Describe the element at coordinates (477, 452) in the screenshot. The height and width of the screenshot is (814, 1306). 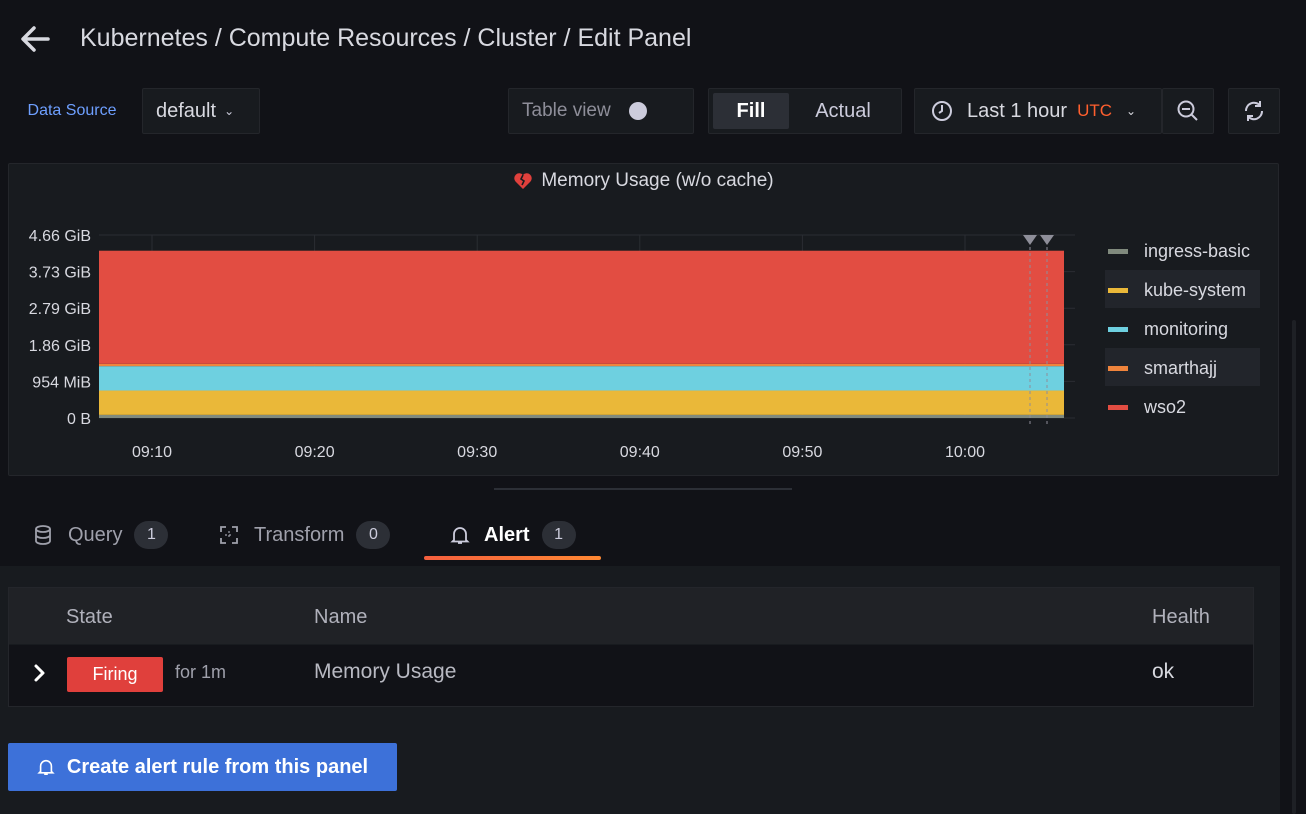
I see `x-tick-label: 09:30` at that location.